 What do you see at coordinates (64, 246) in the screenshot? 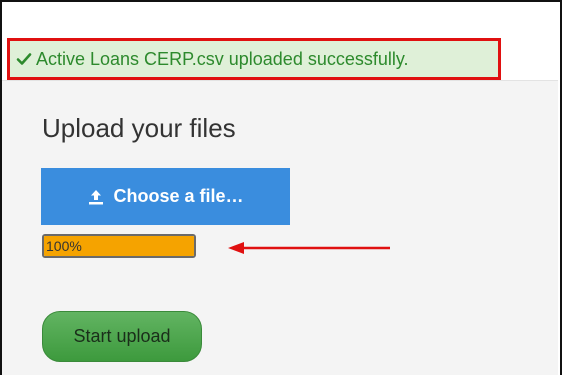
I see `progress-label: 100%` at bounding box center [64, 246].